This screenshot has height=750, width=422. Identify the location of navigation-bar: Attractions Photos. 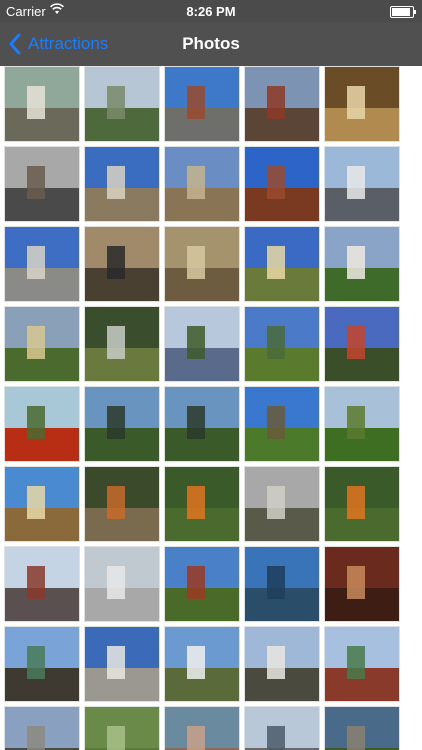
(211, 44).